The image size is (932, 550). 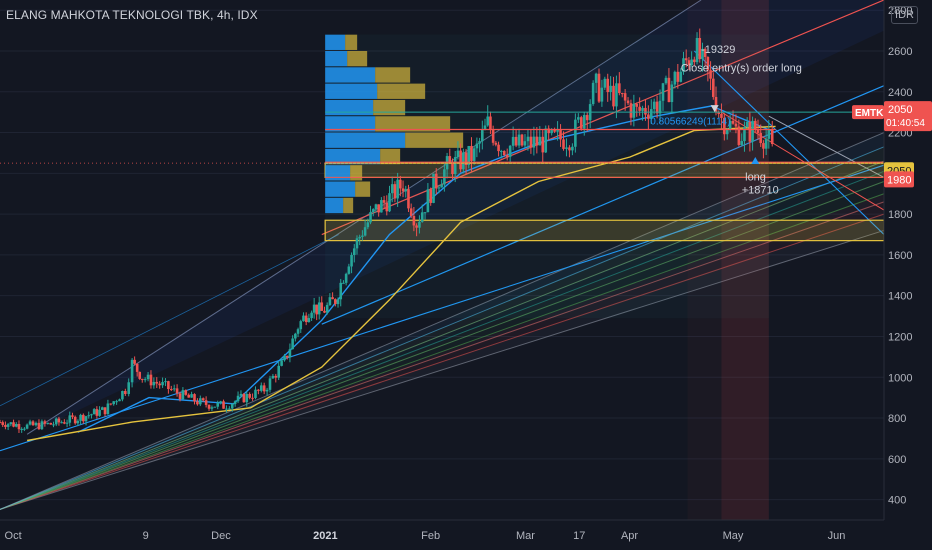 What do you see at coordinates (741, 68) in the screenshot?
I see `close-entry-label: Close entry(s) order long` at bounding box center [741, 68].